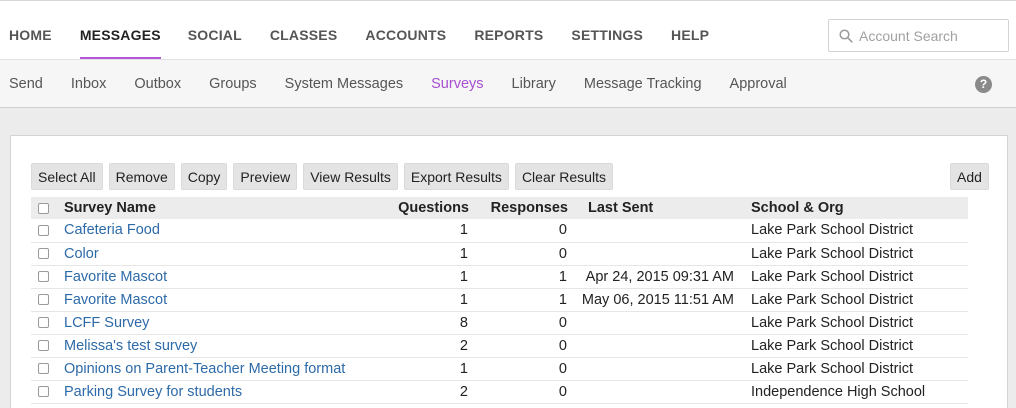 The height and width of the screenshot is (408, 1016). What do you see at coordinates (265, 176) in the screenshot?
I see `preview-button: Preview` at bounding box center [265, 176].